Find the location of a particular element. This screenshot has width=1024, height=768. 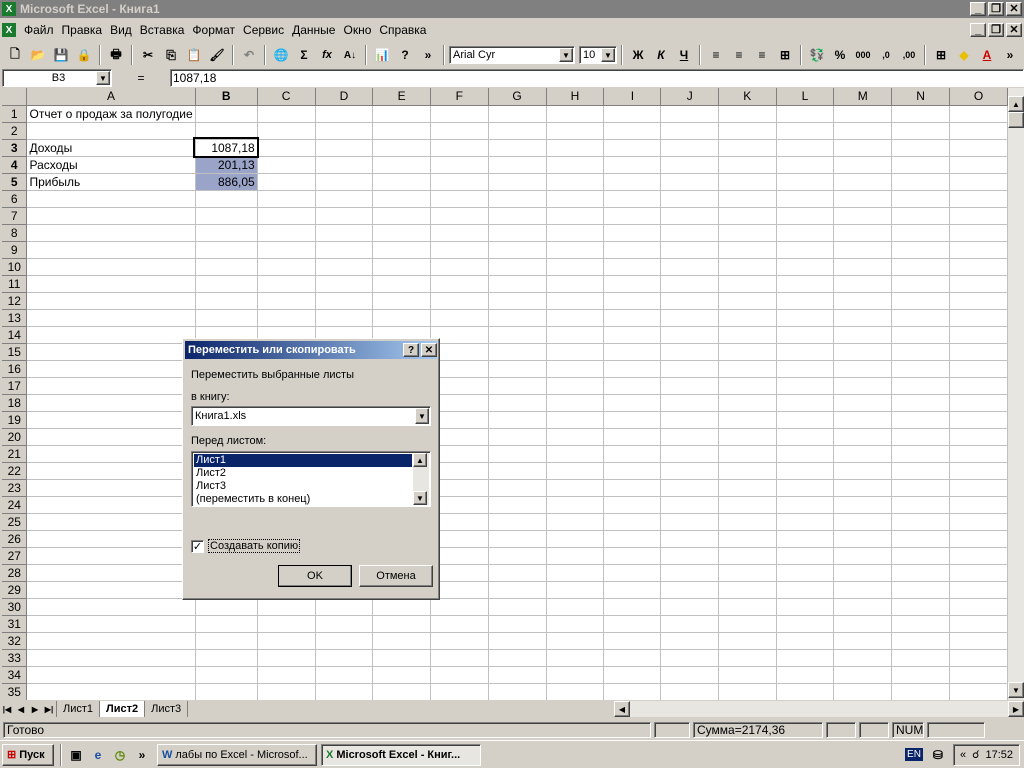

cell: 1087,18 is located at coordinates (226, 147).